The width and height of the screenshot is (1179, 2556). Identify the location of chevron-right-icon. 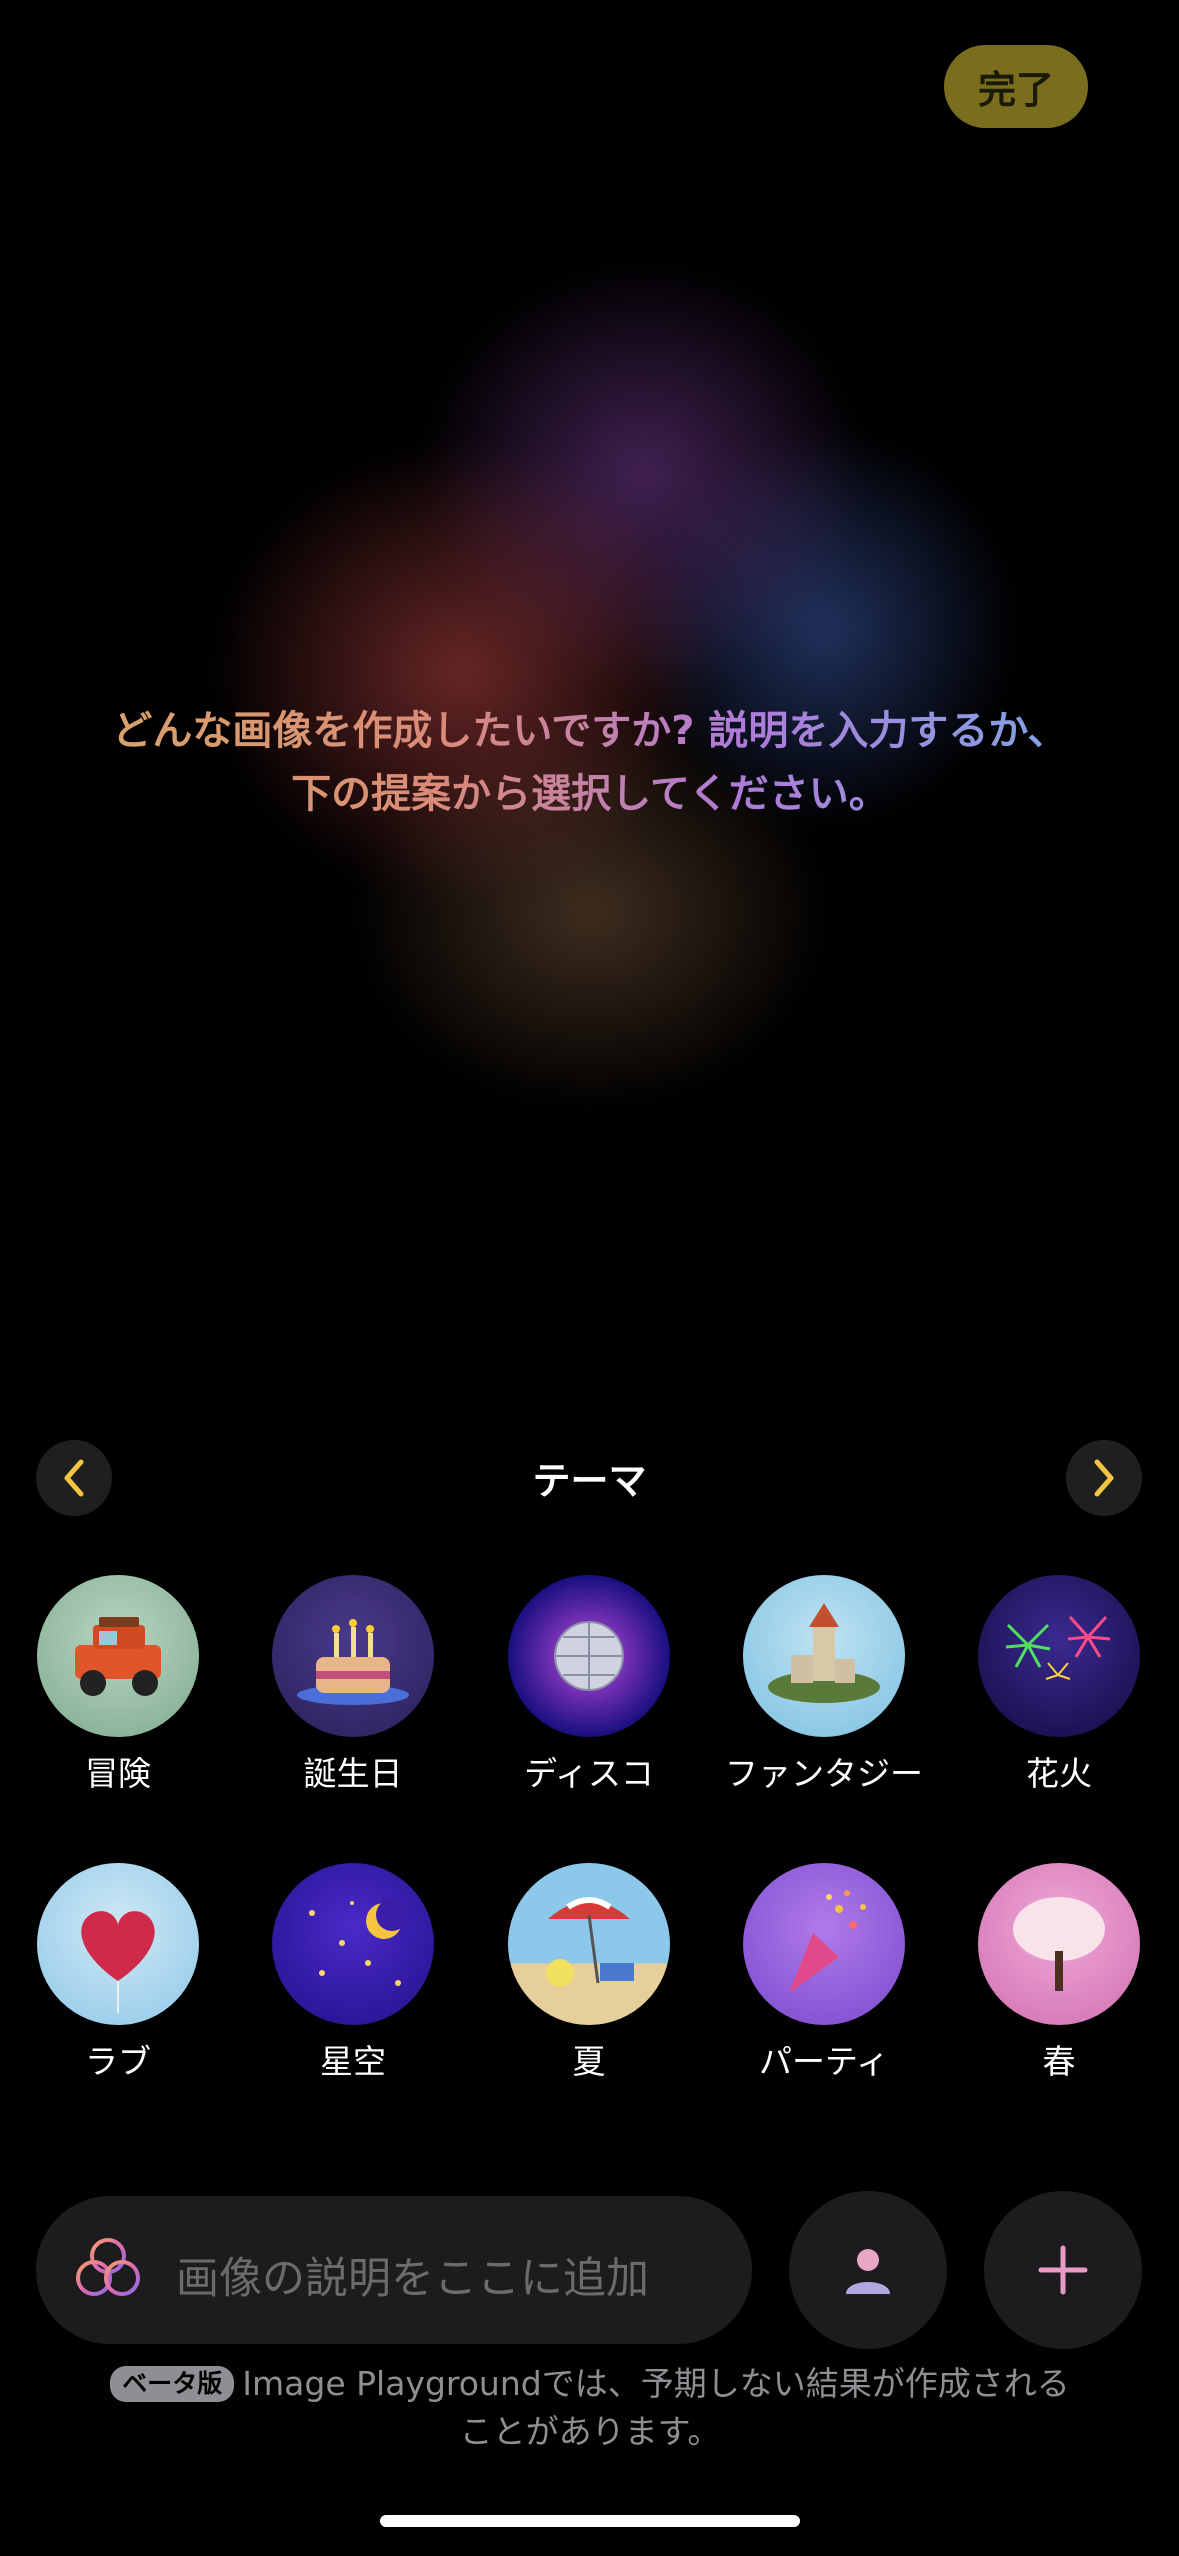
(1104, 1478).